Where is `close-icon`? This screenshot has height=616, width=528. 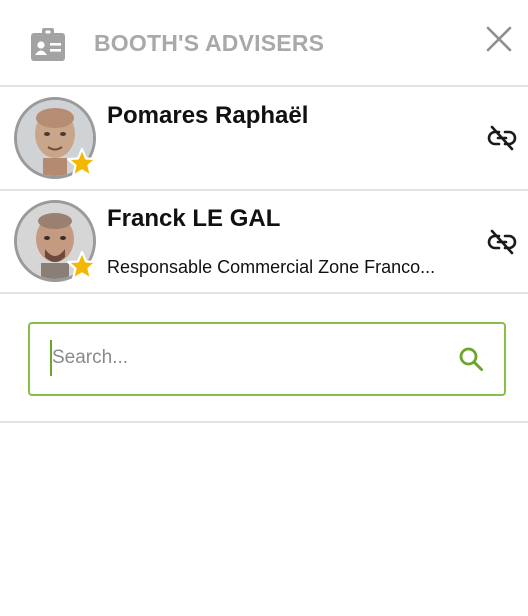
close-icon is located at coordinates (499, 39).